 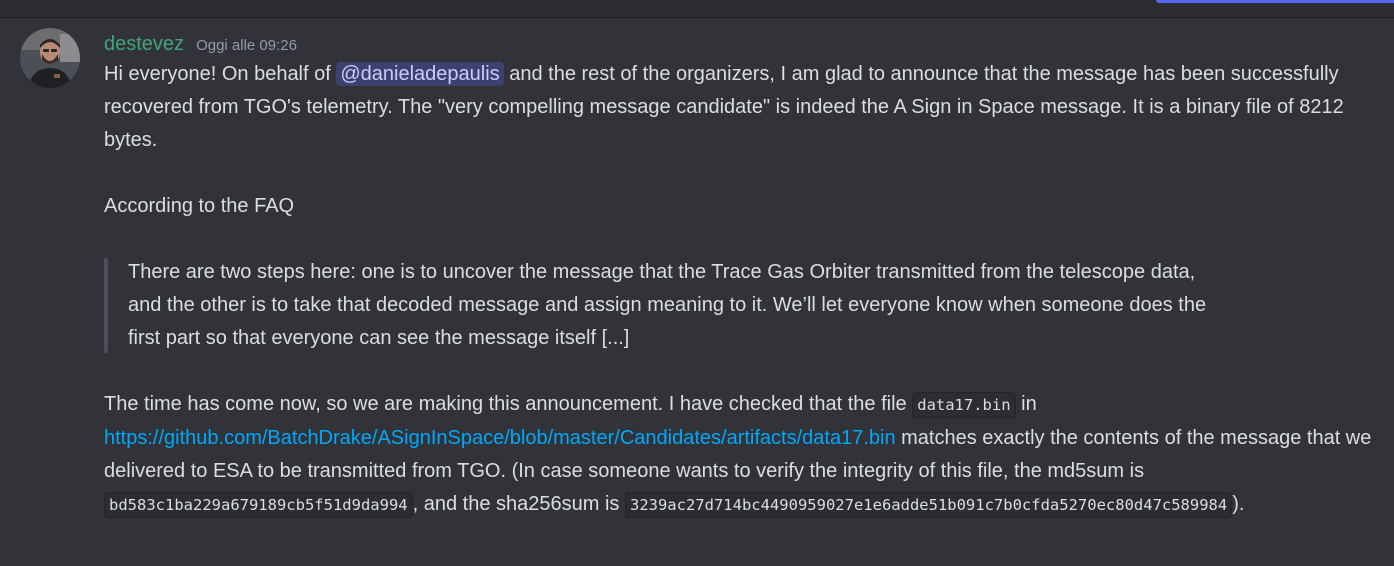 What do you see at coordinates (199, 206) in the screenshot?
I see `message-paragraph-2: According to the FAQ` at bounding box center [199, 206].